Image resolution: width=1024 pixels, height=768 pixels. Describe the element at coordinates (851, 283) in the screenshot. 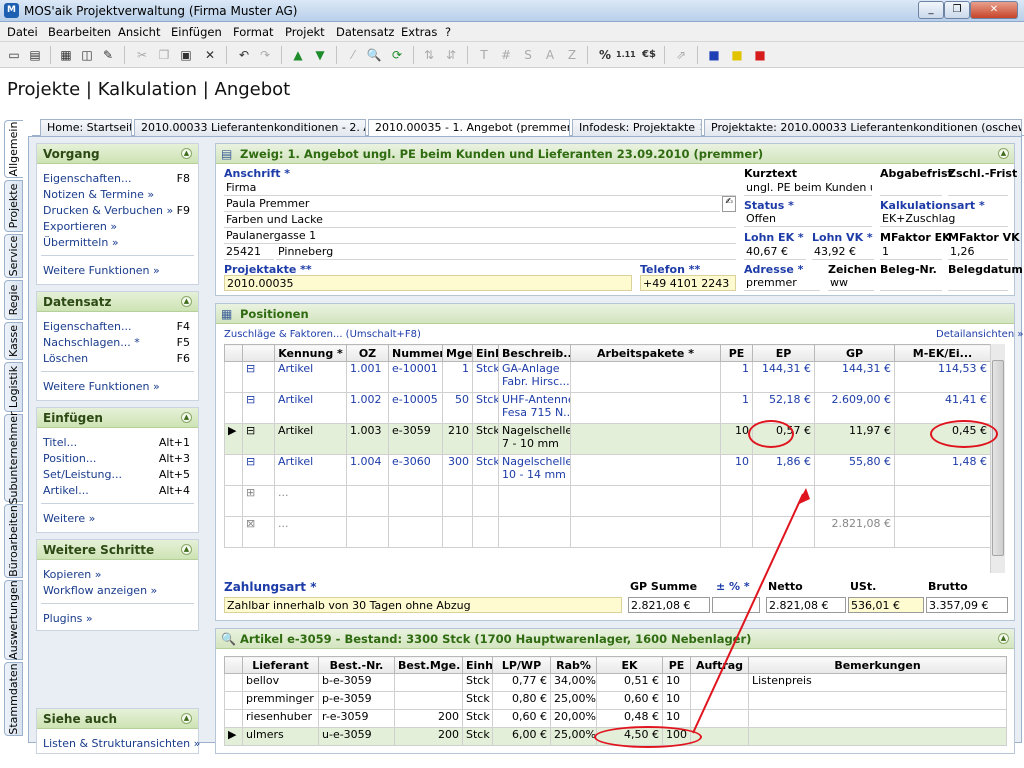

I see `zeichen-field: ww` at that location.